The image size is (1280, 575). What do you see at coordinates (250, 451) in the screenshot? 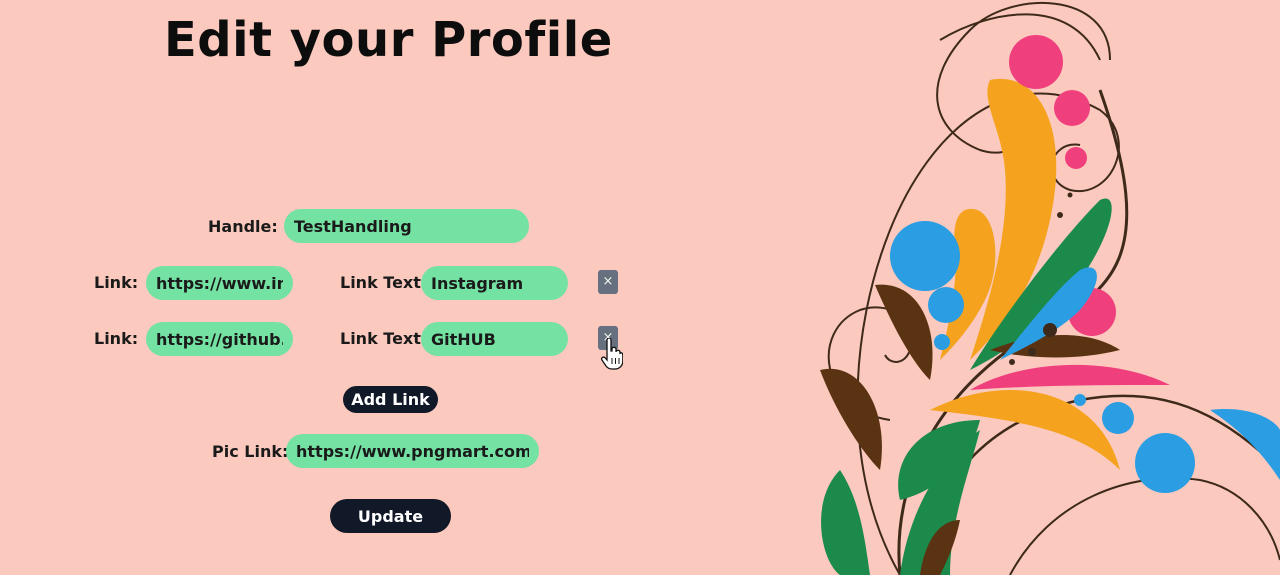
I see `pic-link-label: Pic Link:` at bounding box center [250, 451].